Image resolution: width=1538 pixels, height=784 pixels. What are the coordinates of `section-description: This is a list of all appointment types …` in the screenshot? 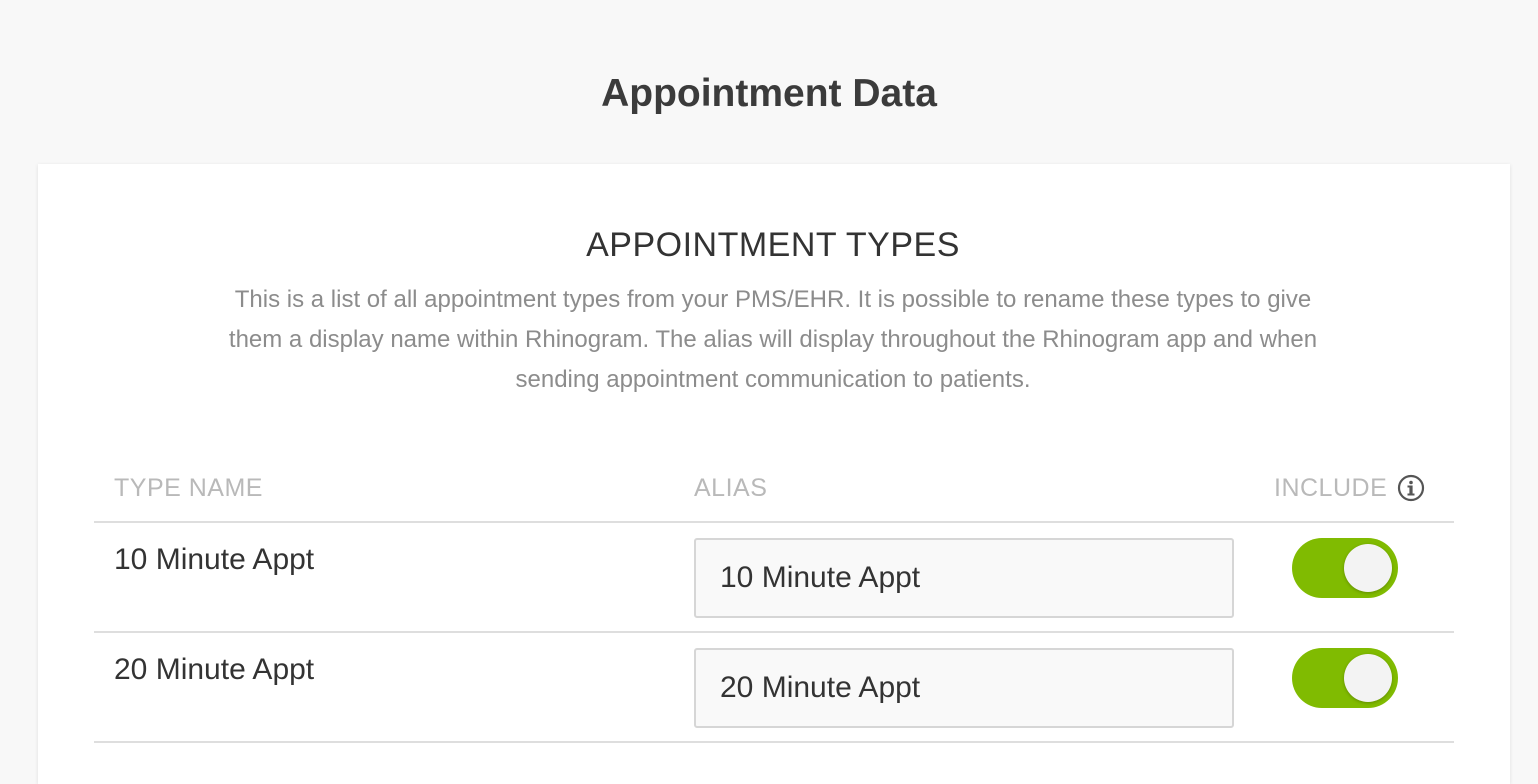 It's located at (773, 339).